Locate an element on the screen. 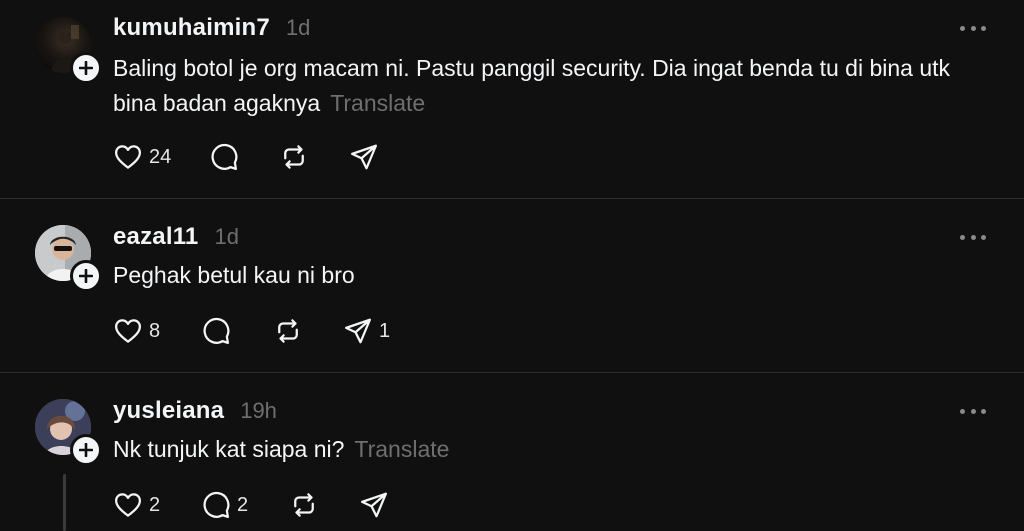 The image size is (1024, 531). post-text: Peghak betul kau ni bro is located at coordinates (553, 275).